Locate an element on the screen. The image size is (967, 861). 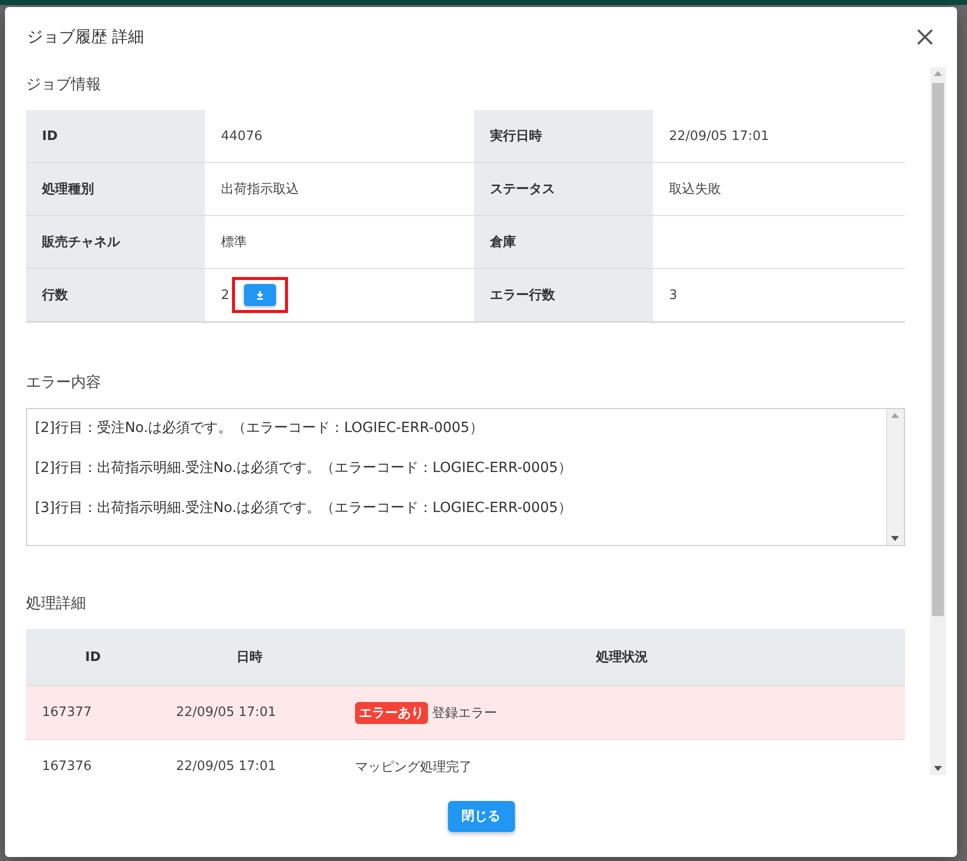
field-value: 2 is located at coordinates (225, 295).